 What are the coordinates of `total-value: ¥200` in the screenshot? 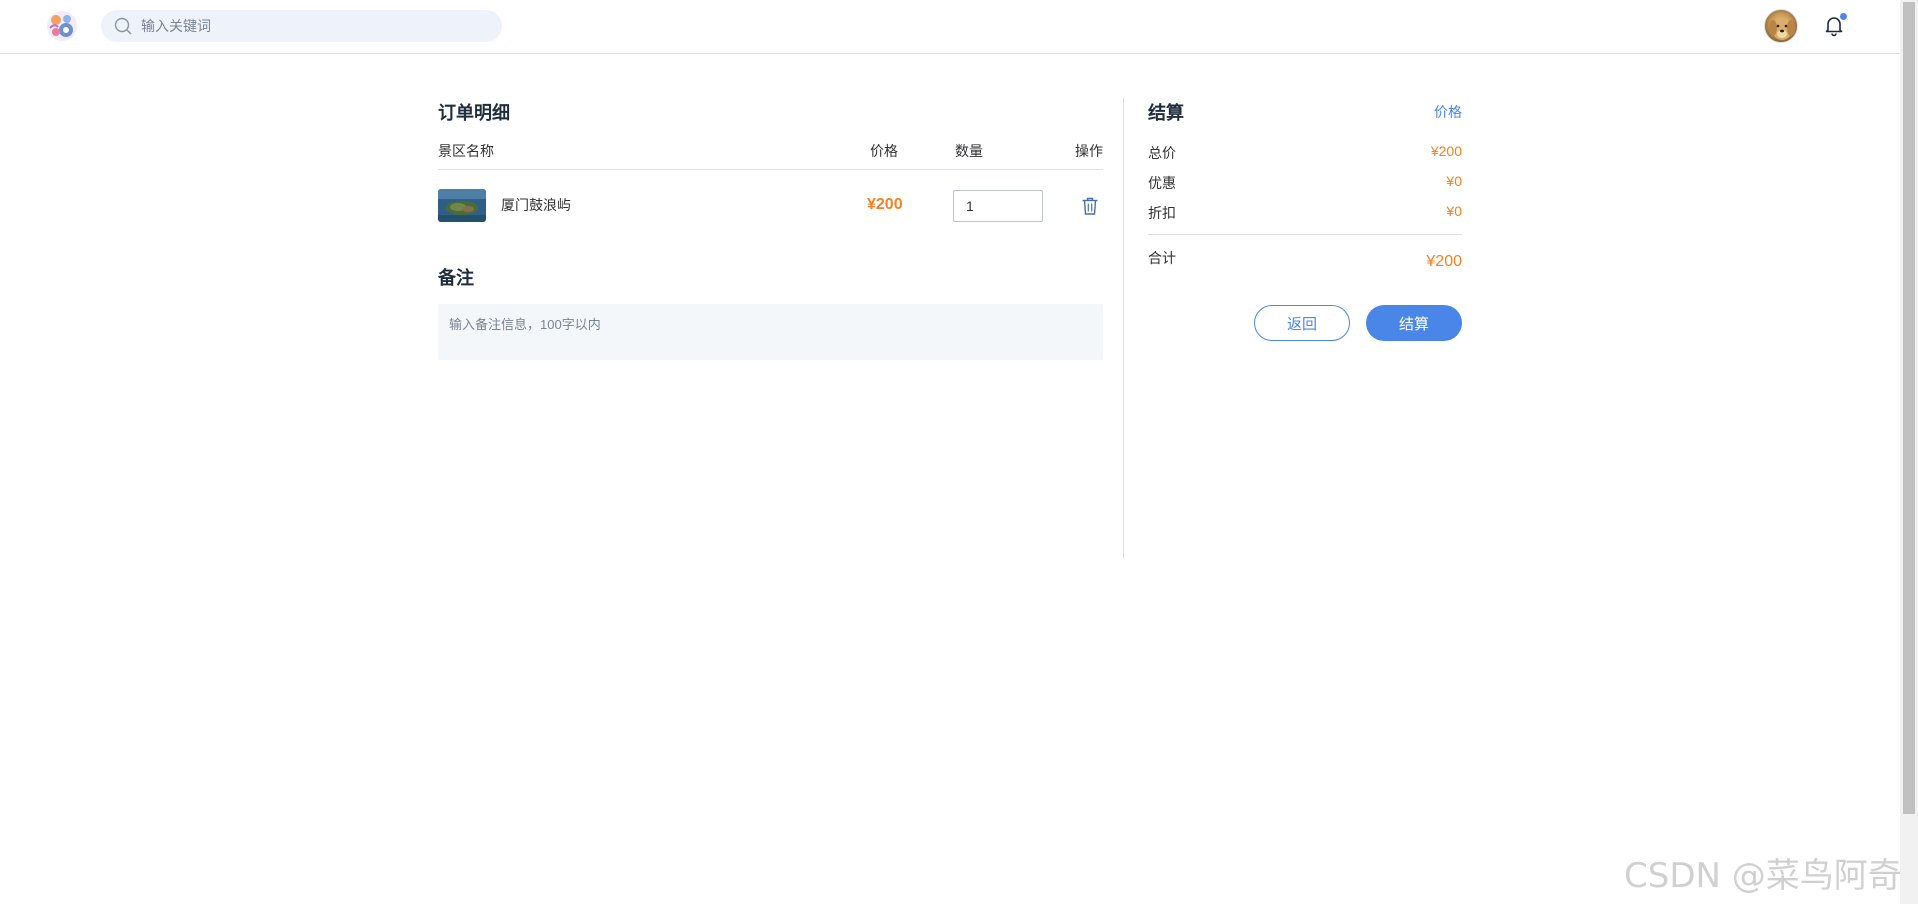 It's located at (1444, 261).